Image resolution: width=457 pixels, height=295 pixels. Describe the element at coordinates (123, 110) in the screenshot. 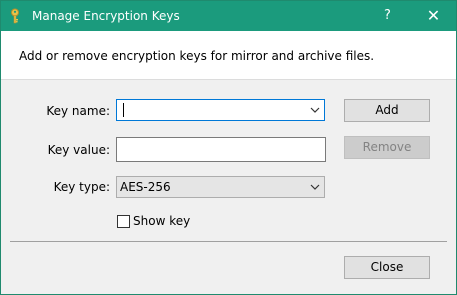

I see `text-caret` at that location.